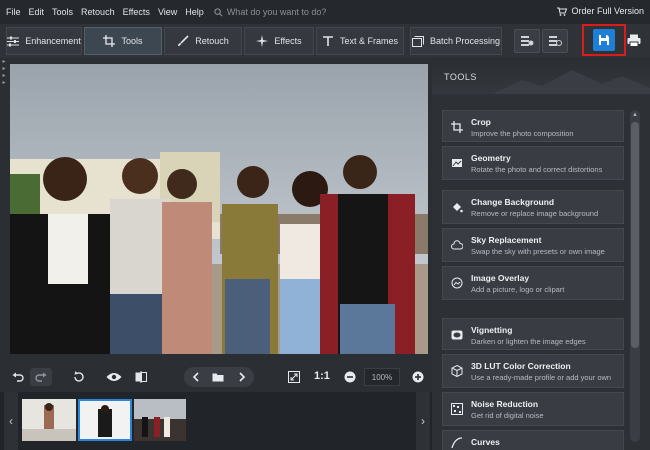 Image resolution: width=650 pixels, height=450 pixels. I want to click on tab-text-frames: Text & Frames, so click(360, 41).